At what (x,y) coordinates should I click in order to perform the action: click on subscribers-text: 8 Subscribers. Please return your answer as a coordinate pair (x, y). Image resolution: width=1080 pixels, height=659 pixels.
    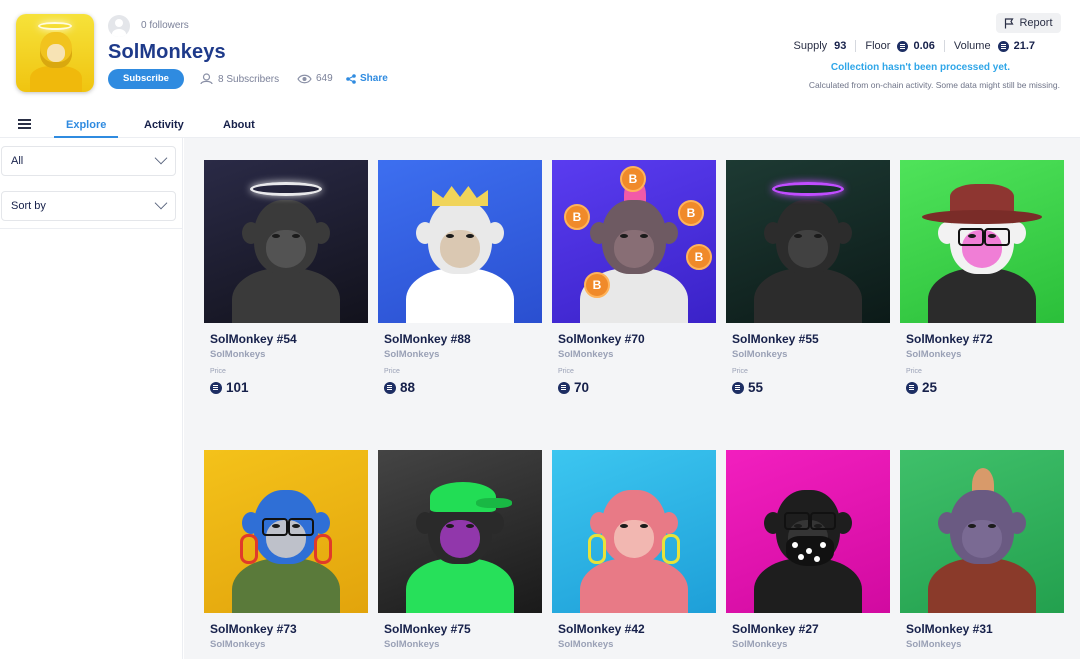
    Looking at the image, I should click on (249, 79).